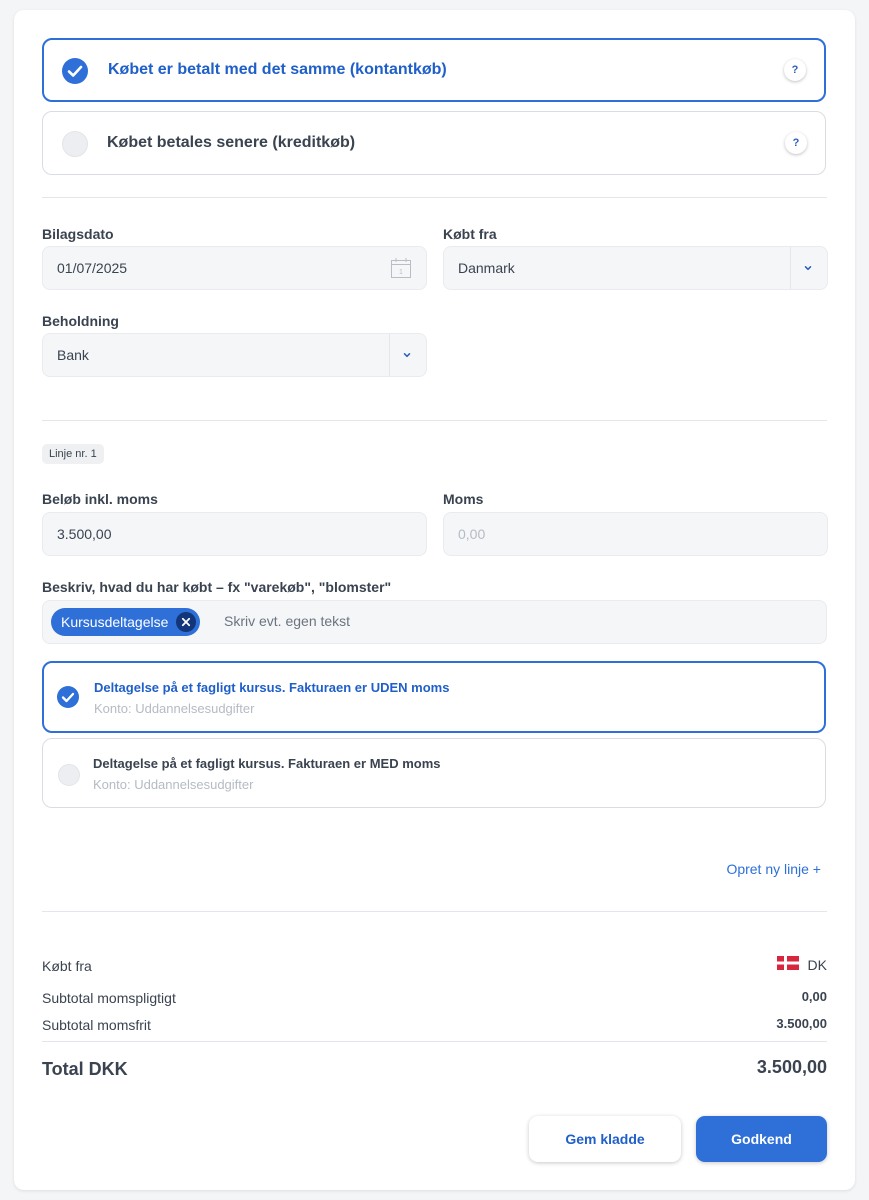 The height and width of the screenshot is (1200, 869). What do you see at coordinates (67, 966) in the screenshot?
I see `summary-koebt-fra-label: Købt fra` at bounding box center [67, 966].